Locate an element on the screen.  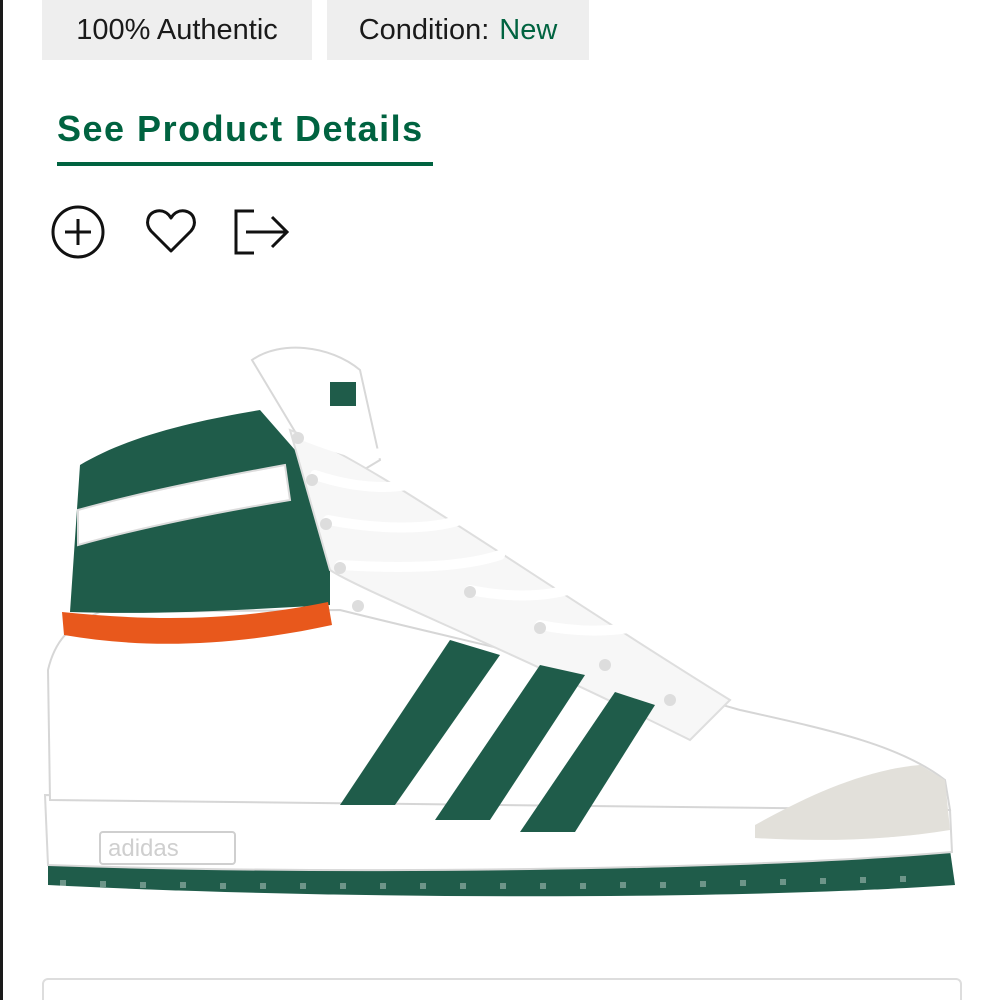
bottom-card is located at coordinates (502, 989).